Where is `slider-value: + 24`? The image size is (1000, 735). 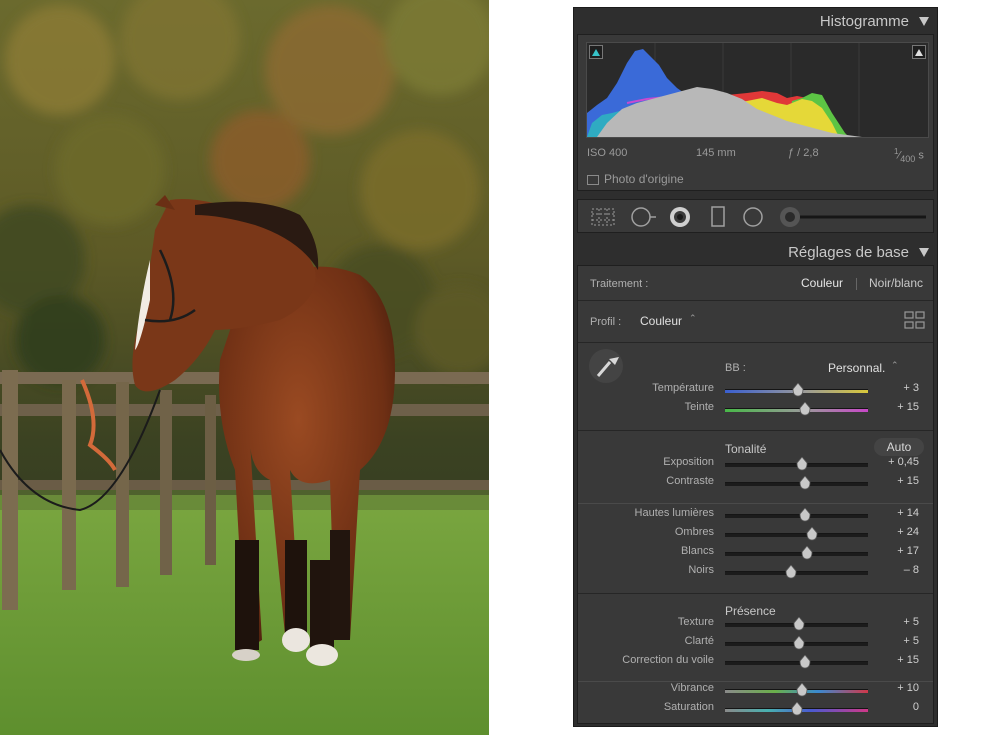
slider-value: + 24 is located at coordinates (894, 532).